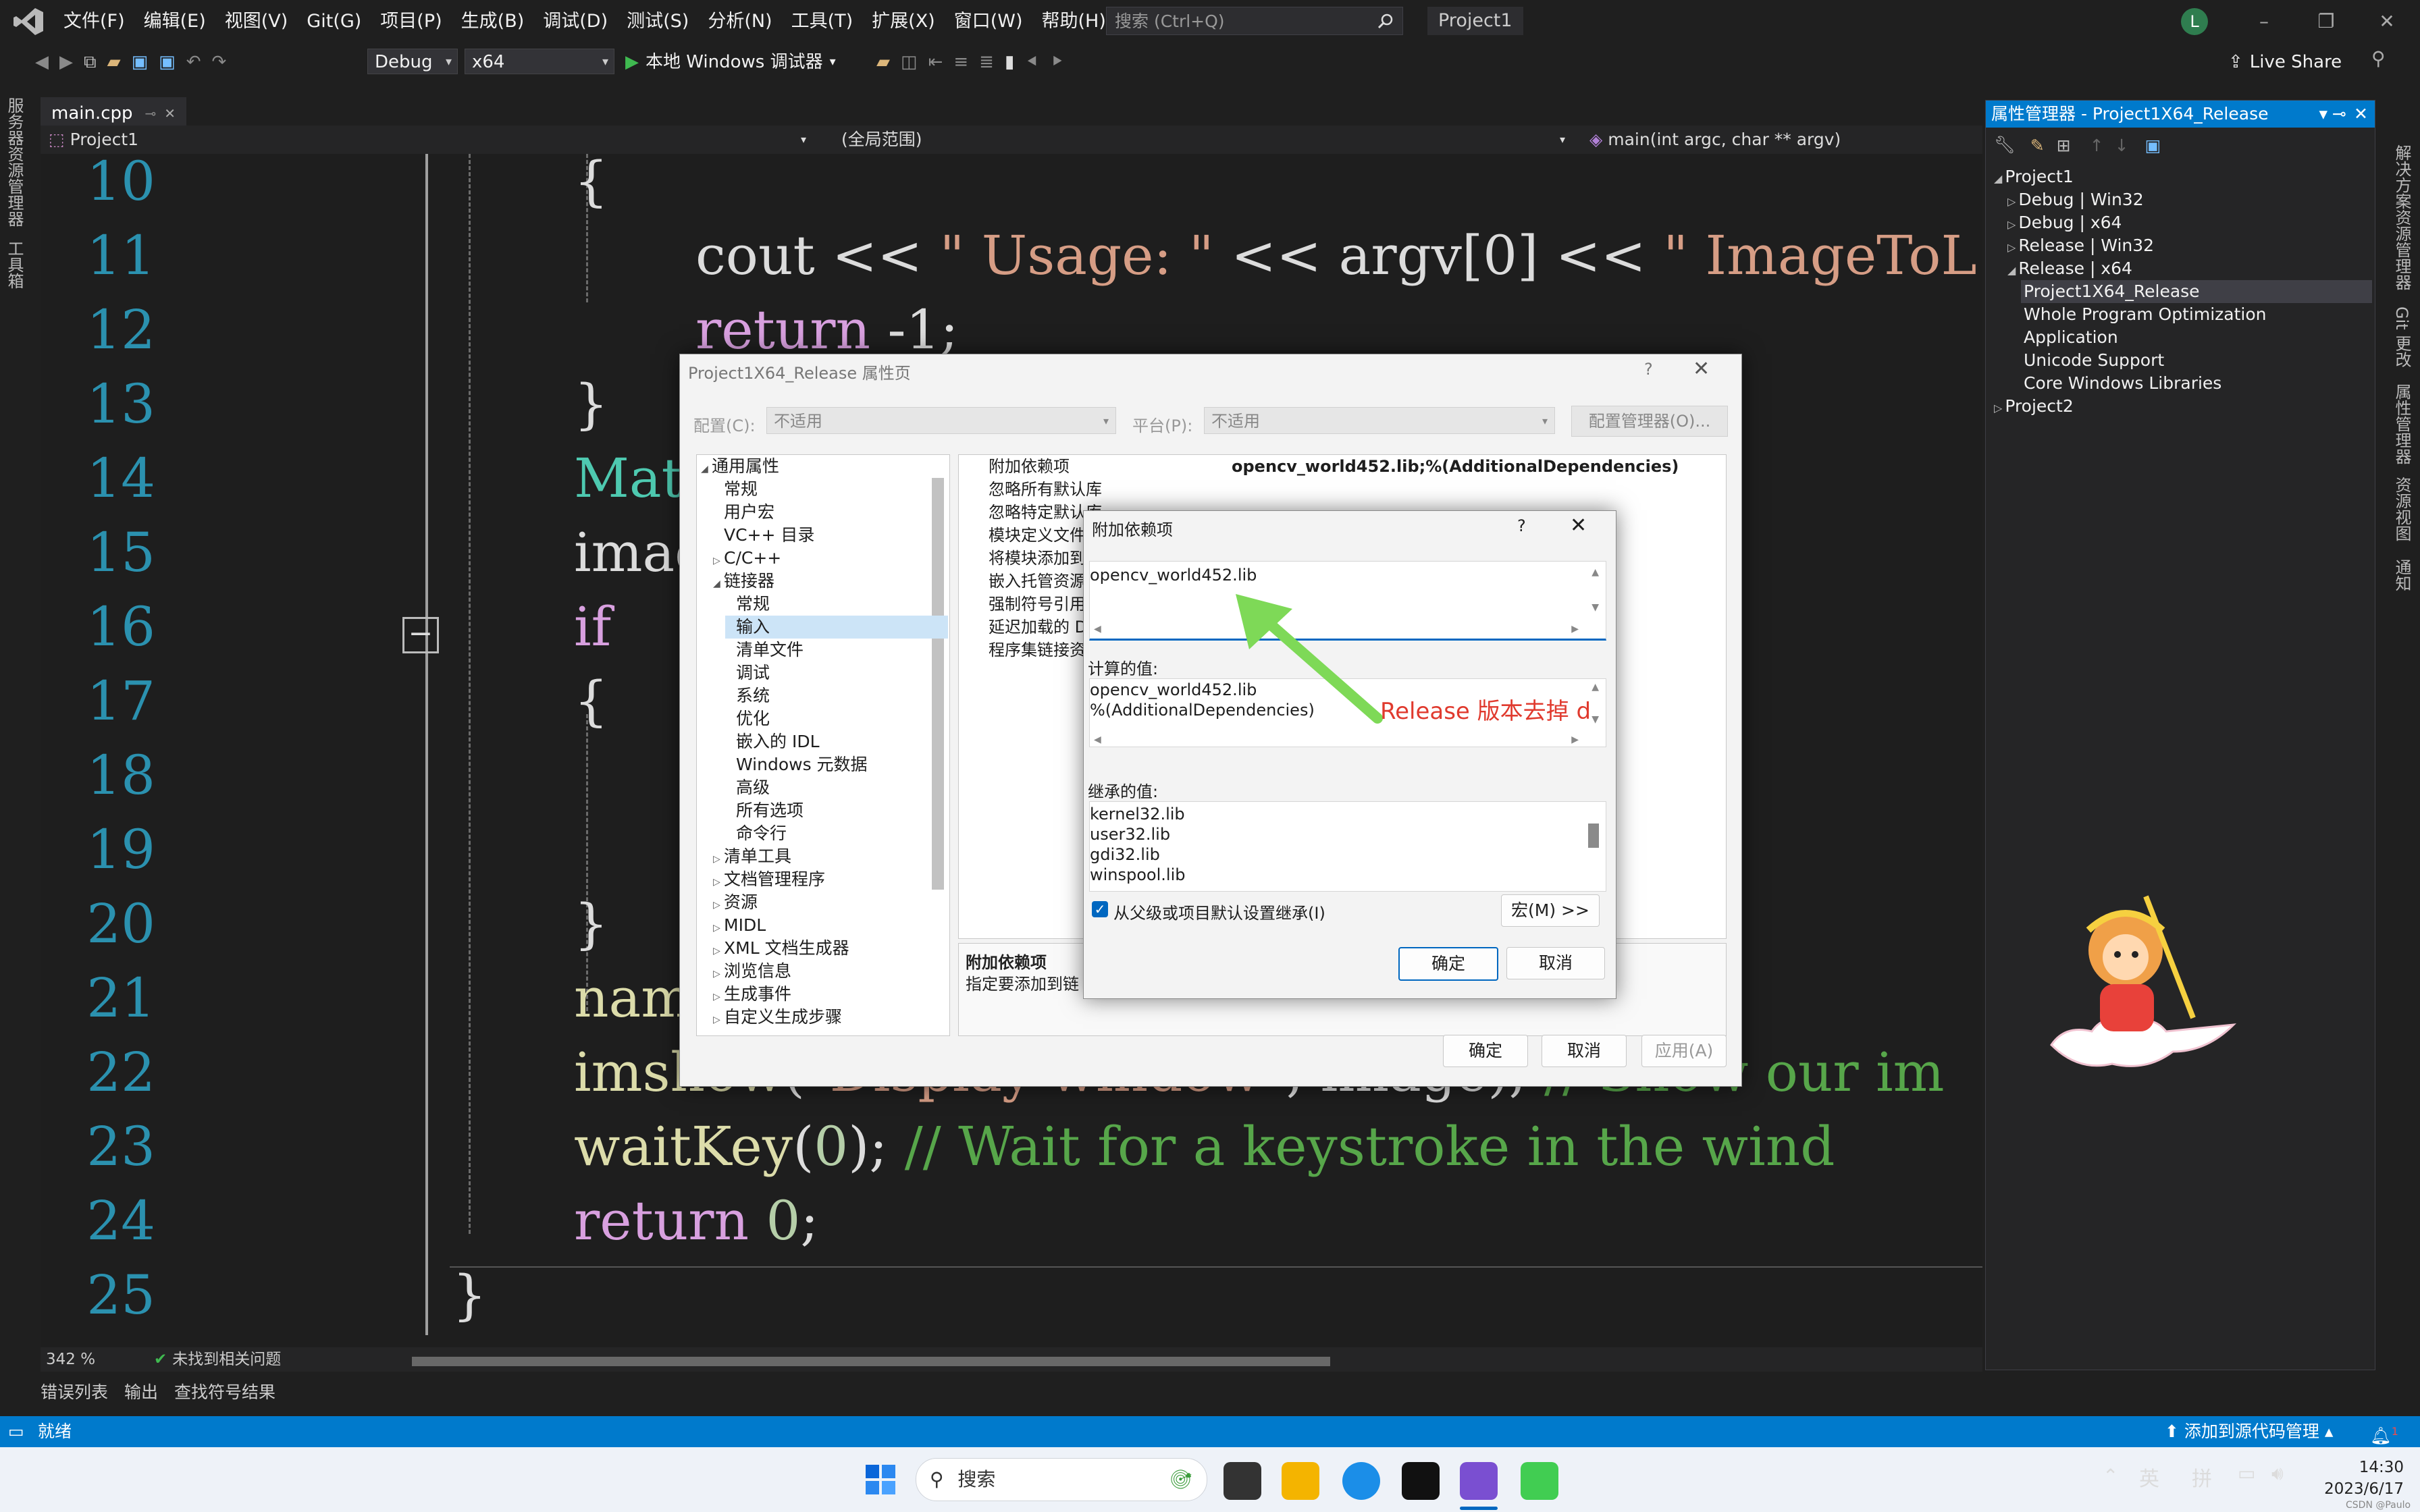 Image resolution: width=2420 pixels, height=1512 pixels. Describe the element at coordinates (14, 162) in the screenshot. I see `server-explorer-tab: 服务器资源管理器` at that location.